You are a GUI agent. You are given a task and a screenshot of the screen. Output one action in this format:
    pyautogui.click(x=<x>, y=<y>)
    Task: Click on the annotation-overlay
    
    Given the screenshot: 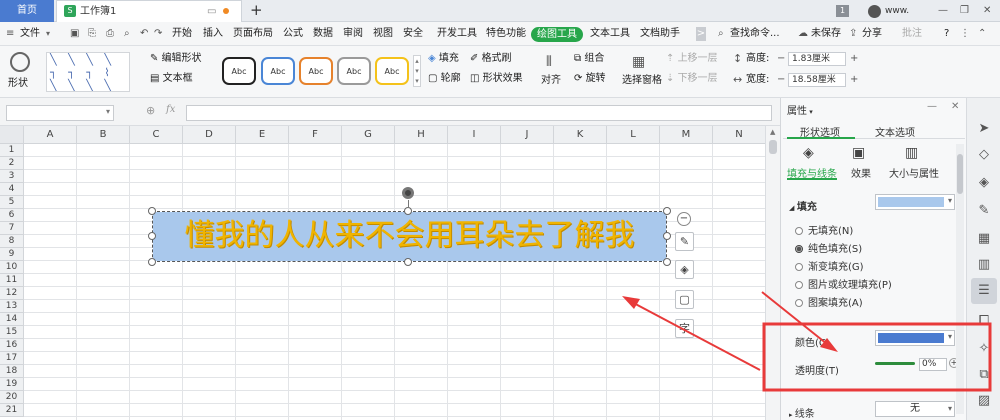 What is the action you would take?
    pyautogui.click(x=807, y=341)
    